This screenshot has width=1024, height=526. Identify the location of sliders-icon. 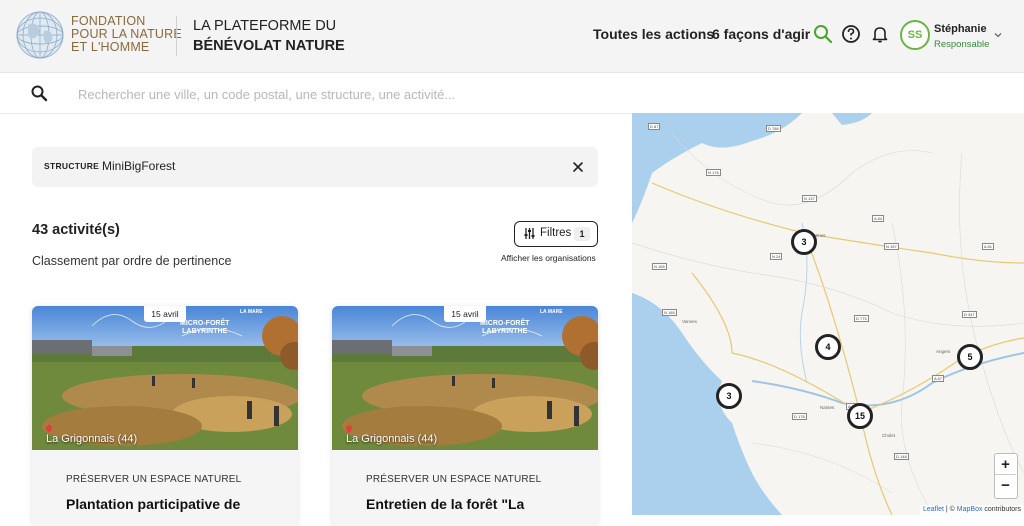
(529, 233).